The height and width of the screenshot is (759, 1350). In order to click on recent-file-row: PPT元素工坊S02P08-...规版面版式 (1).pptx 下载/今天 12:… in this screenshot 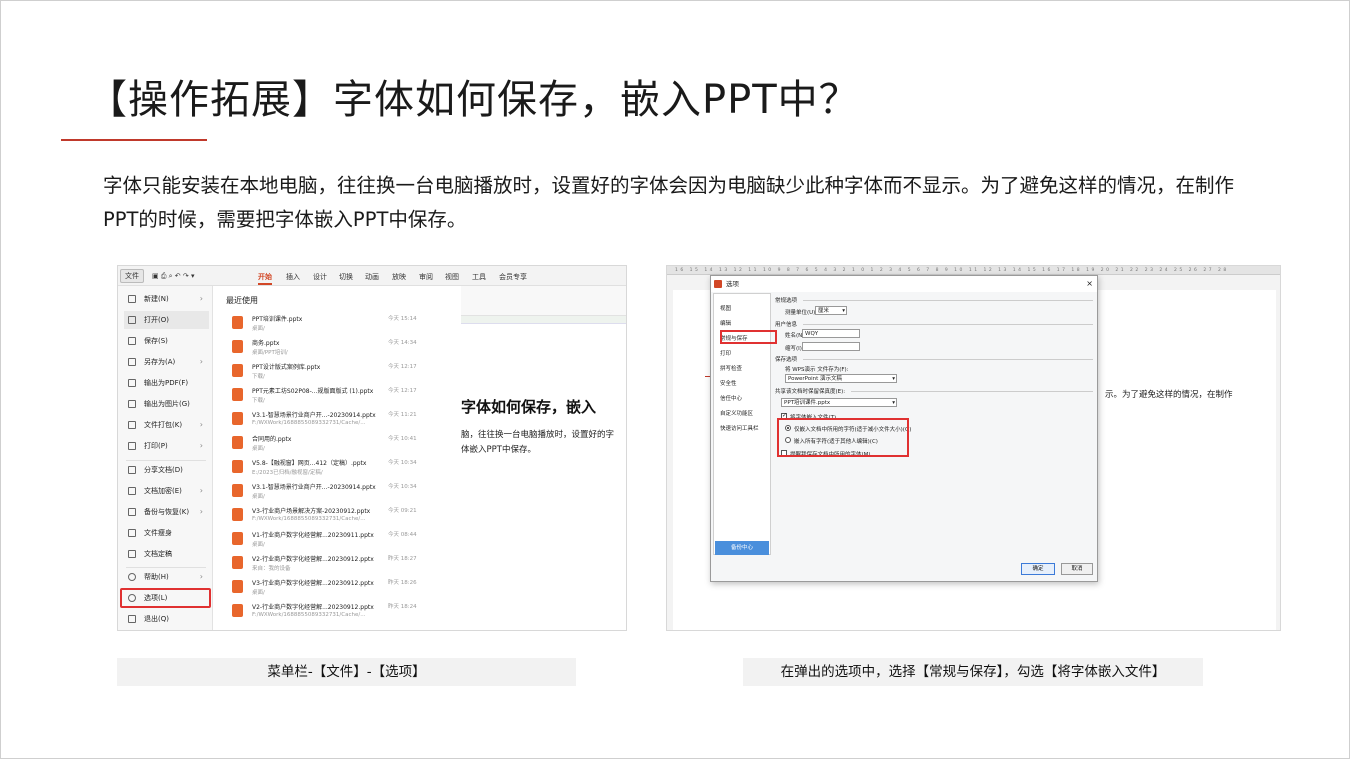, I will do `click(342, 396)`.